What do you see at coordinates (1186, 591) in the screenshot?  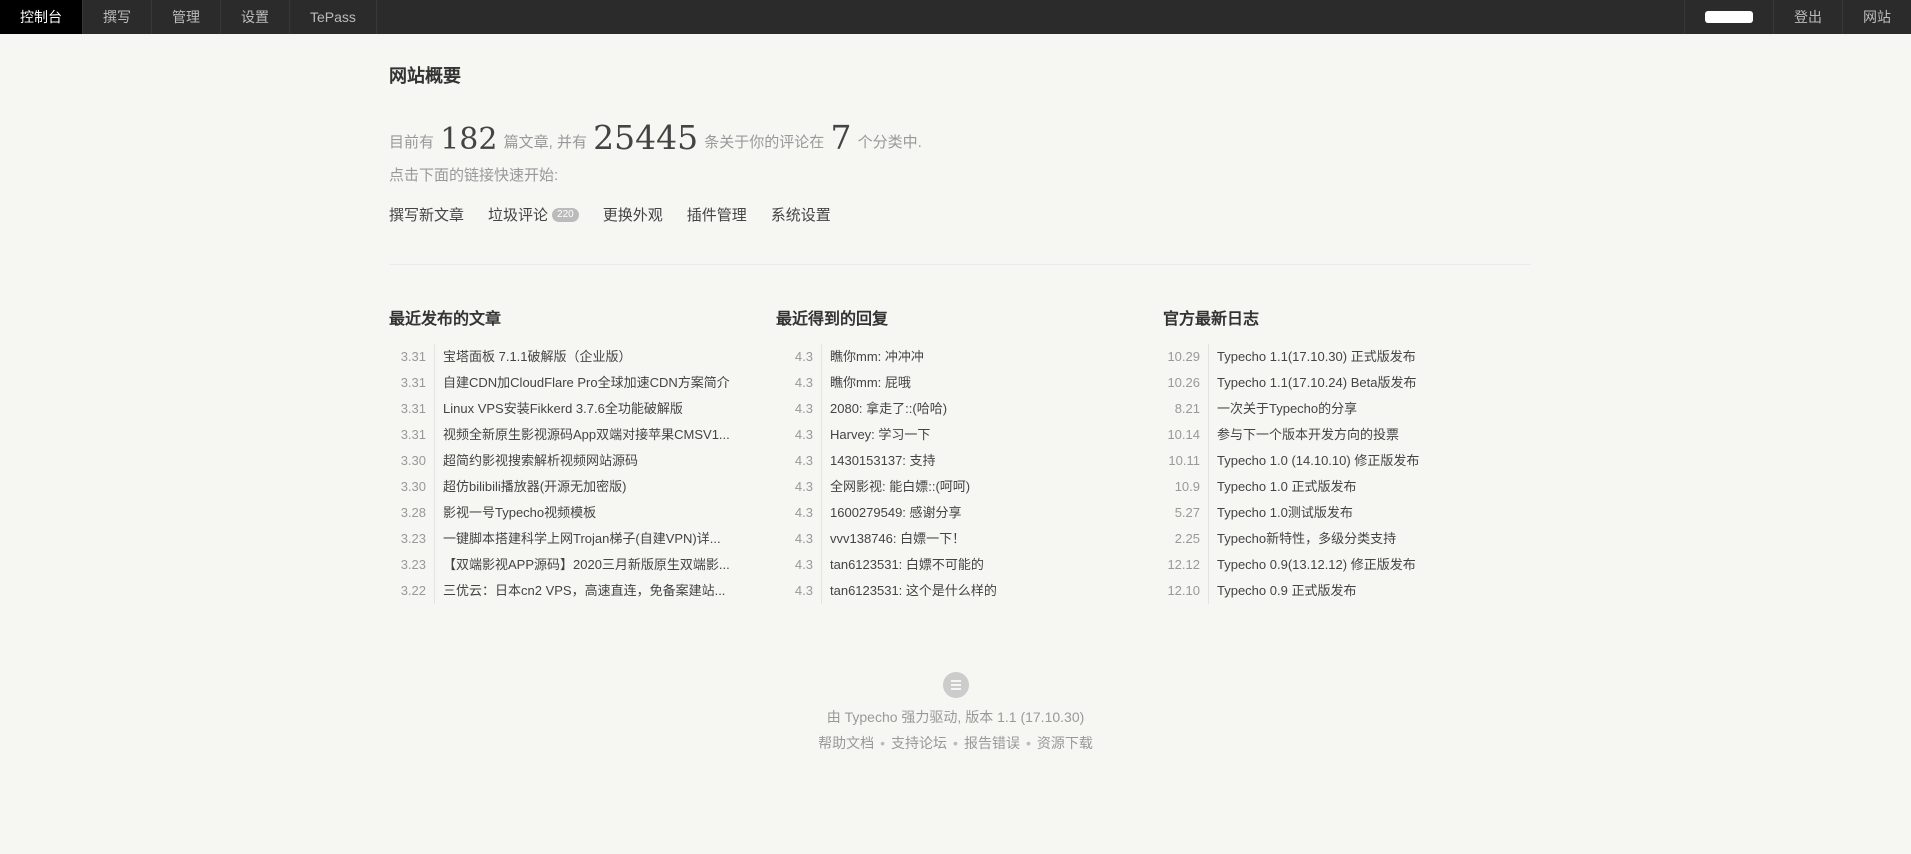 I see `item-date: 12.10` at bounding box center [1186, 591].